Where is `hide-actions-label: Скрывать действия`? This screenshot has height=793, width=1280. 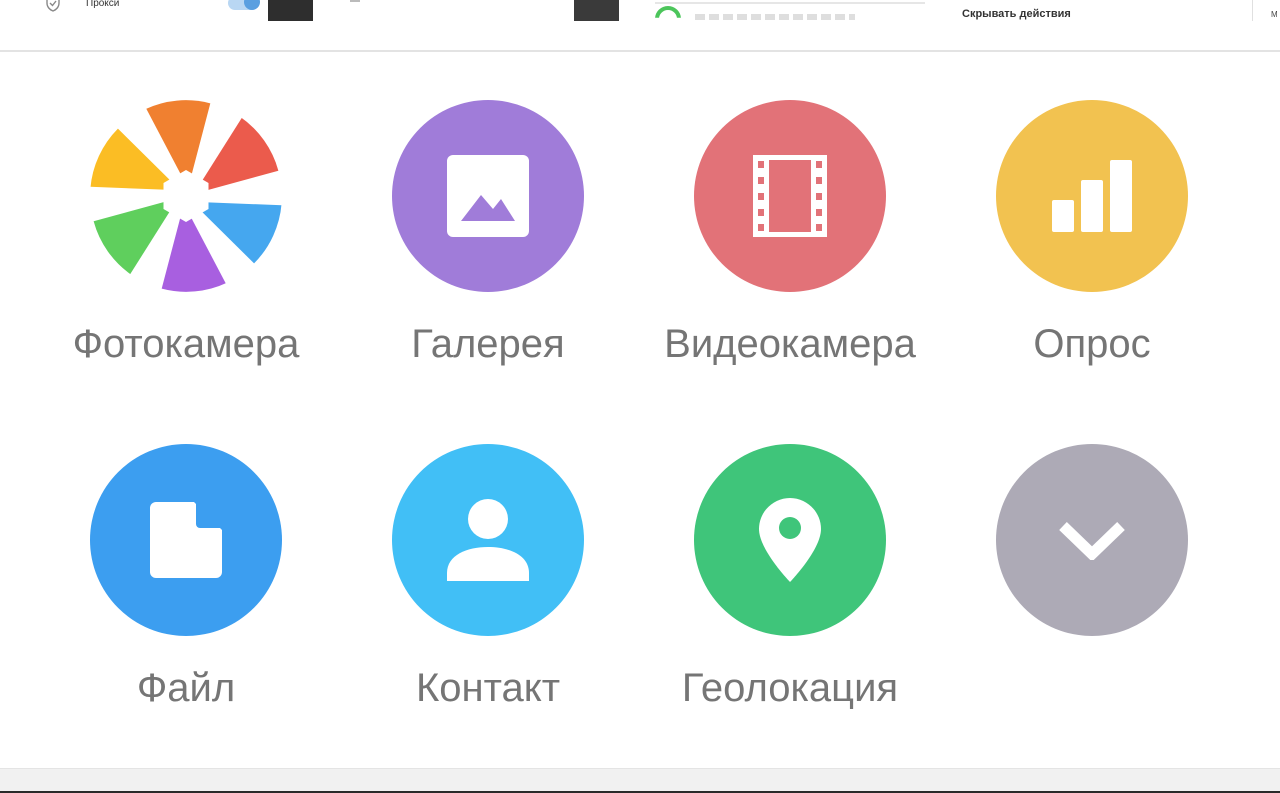
hide-actions-label: Скрывать действия is located at coordinates (1016, 14).